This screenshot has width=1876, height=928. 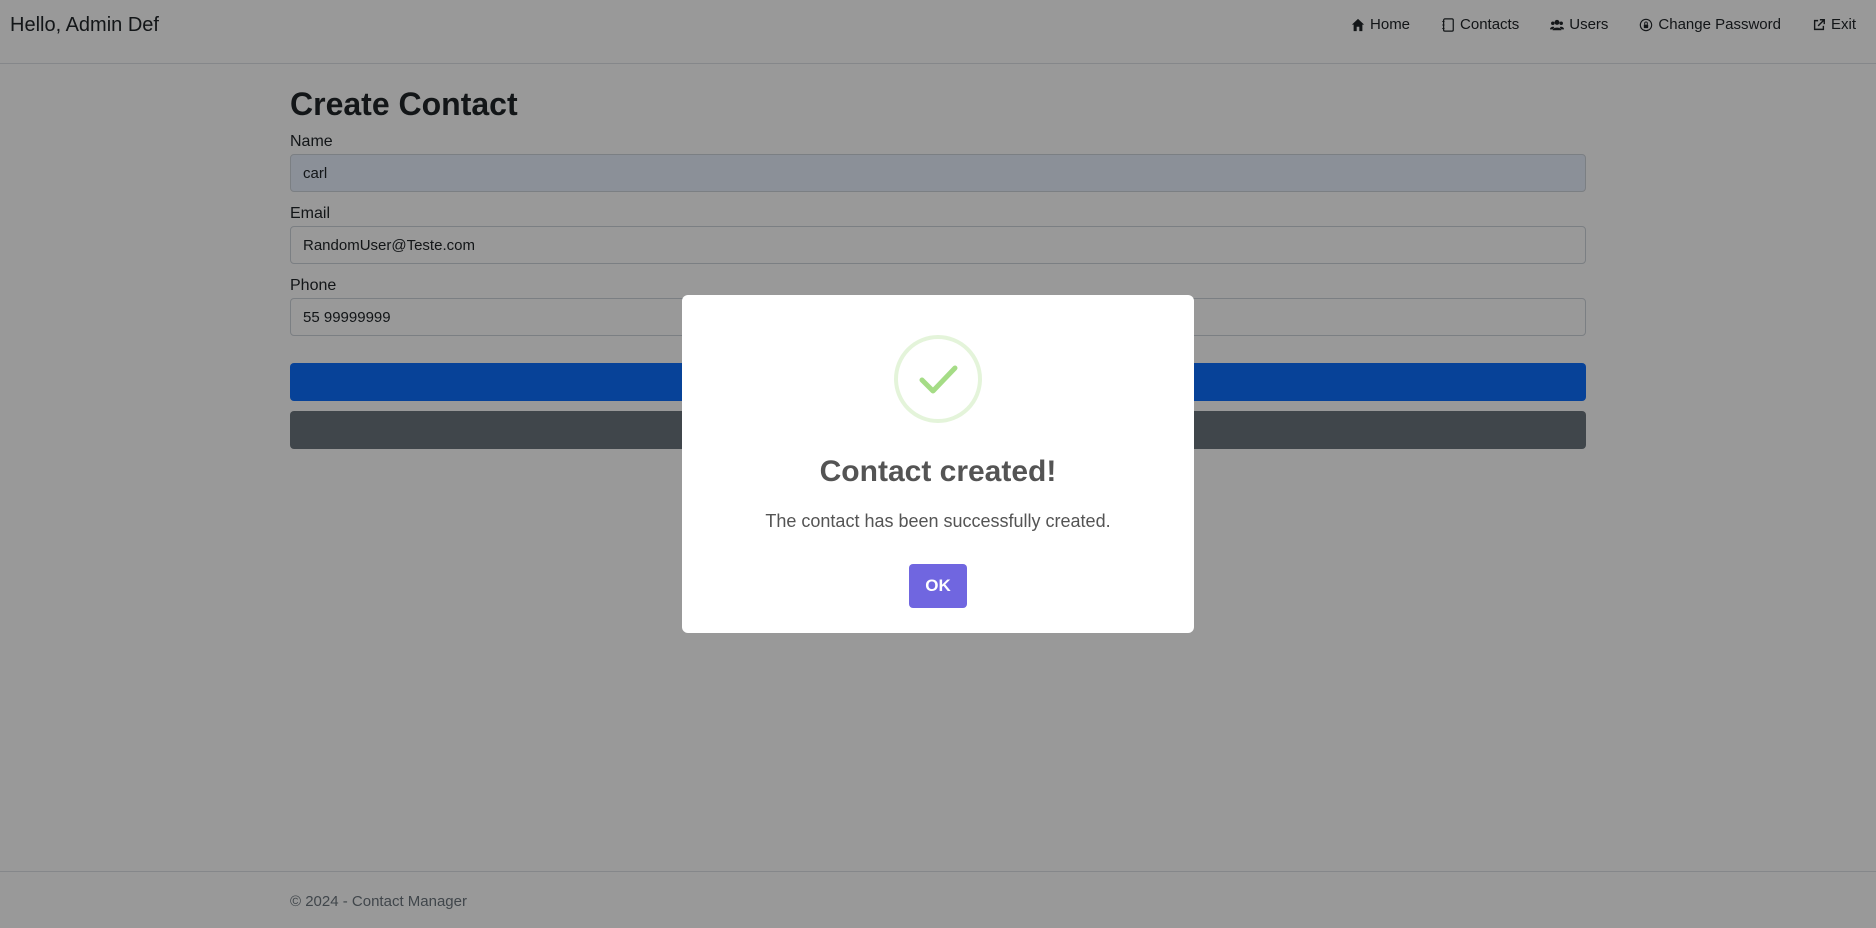 I want to click on check-icon, so click(x=938, y=379).